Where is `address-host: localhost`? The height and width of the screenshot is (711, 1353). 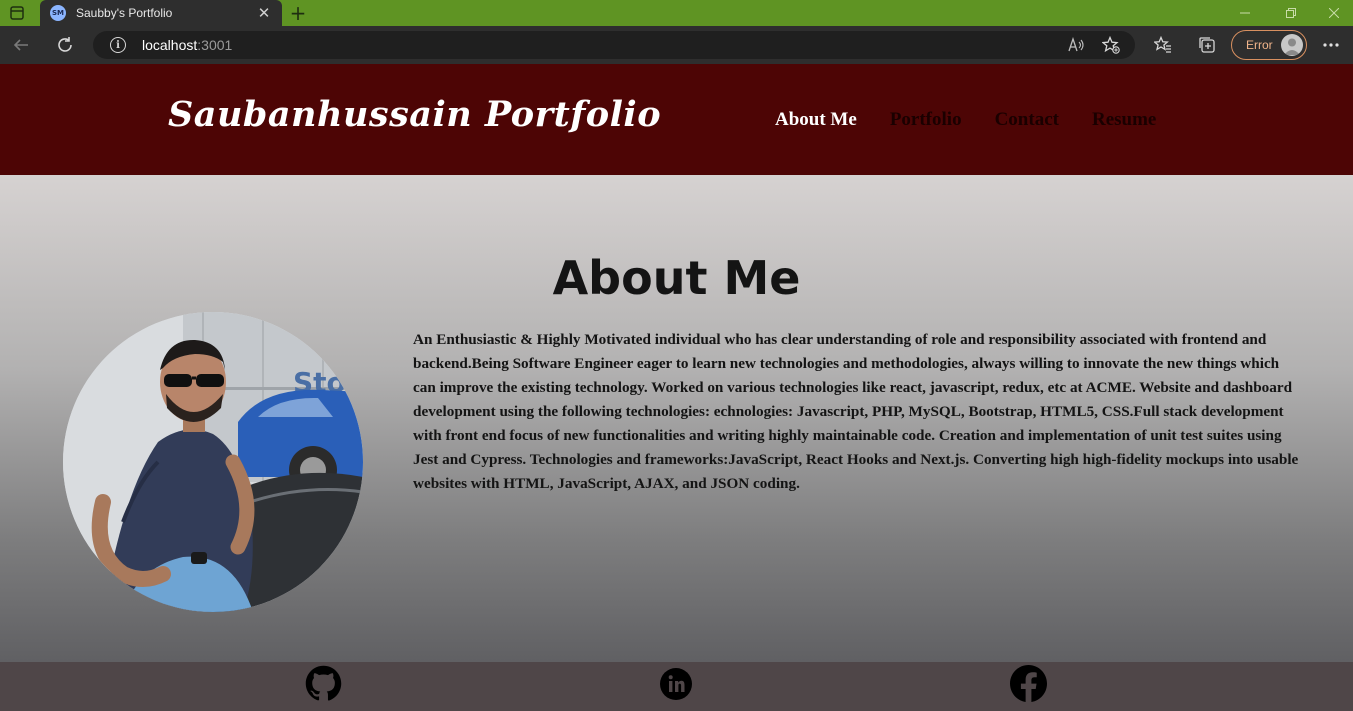
address-host: localhost is located at coordinates (170, 45).